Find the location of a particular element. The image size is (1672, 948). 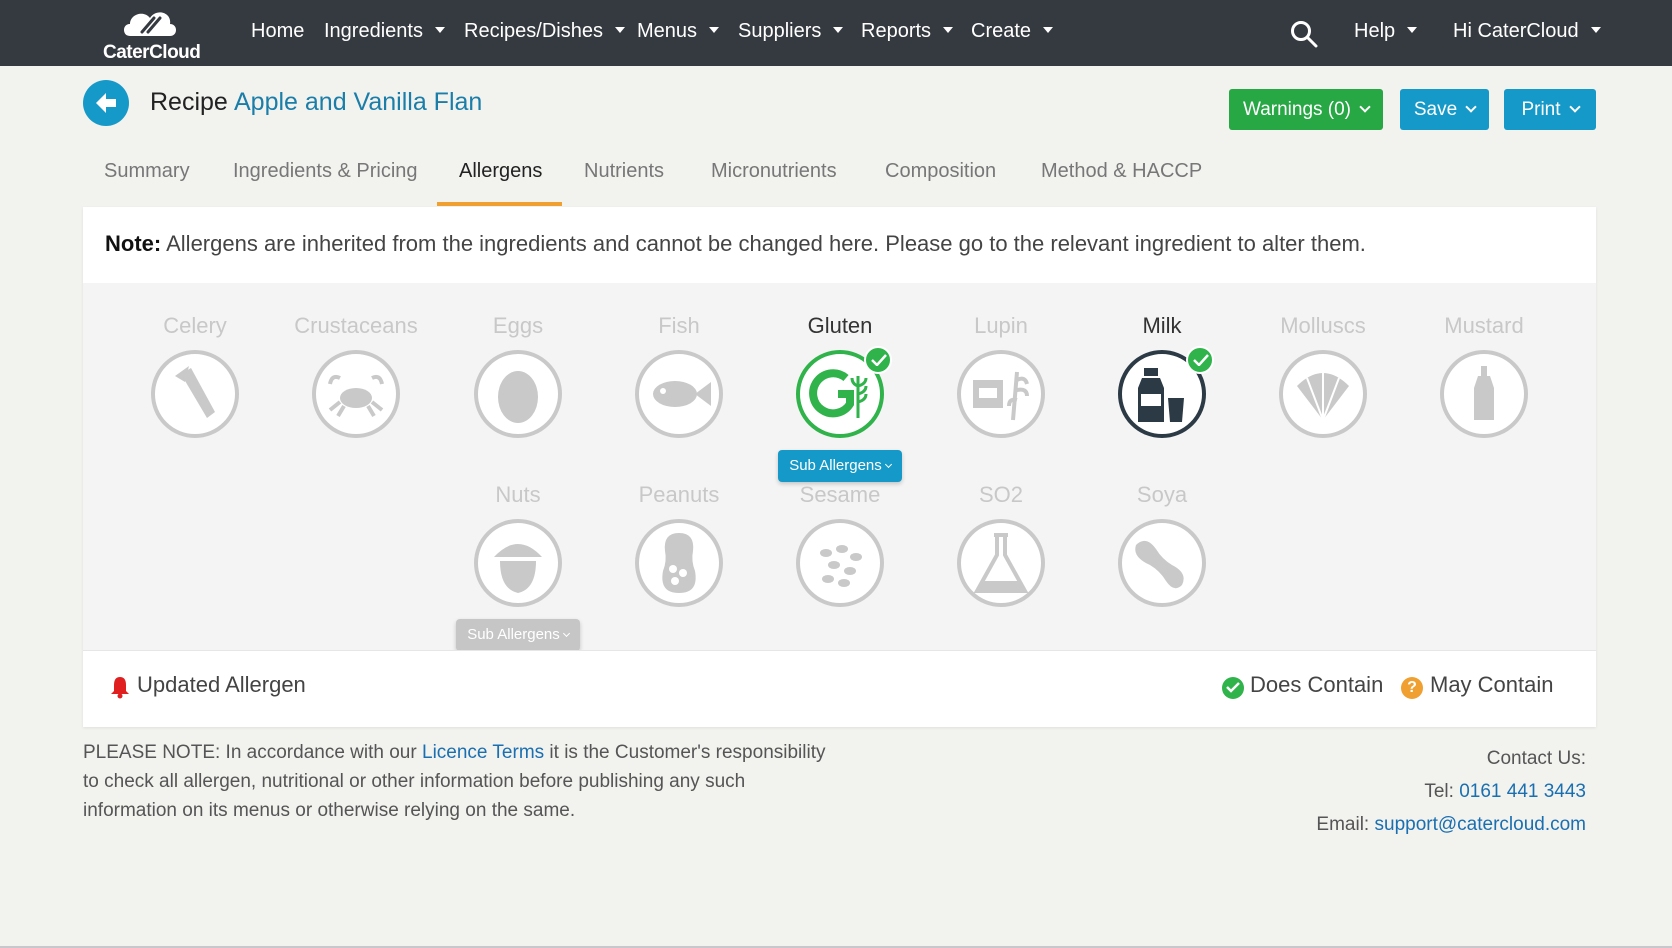

peanut-icon is located at coordinates (679, 563).